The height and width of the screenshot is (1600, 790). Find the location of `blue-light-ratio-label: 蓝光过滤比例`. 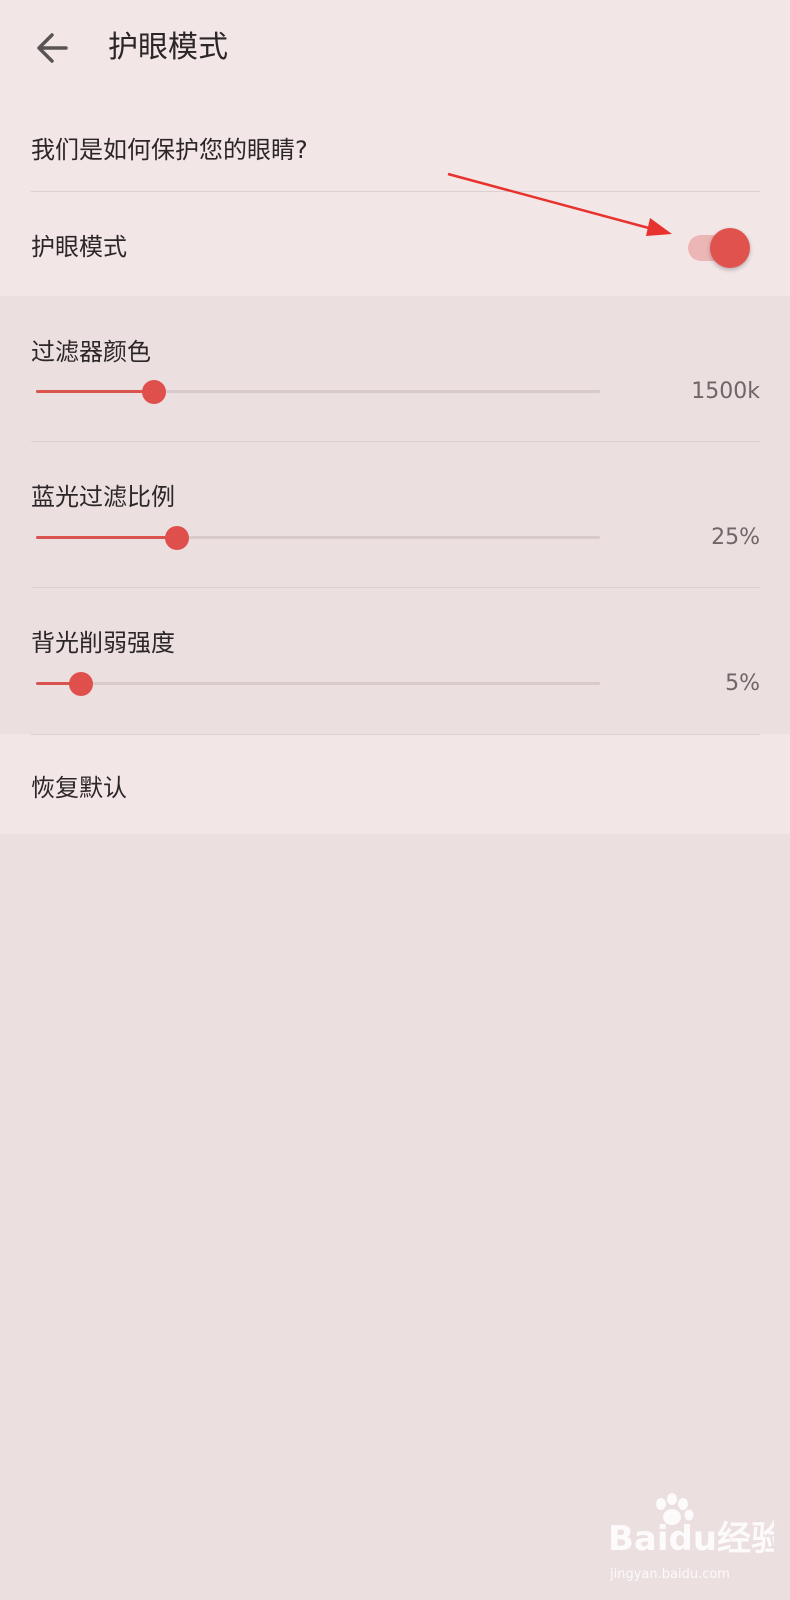

blue-light-ratio-label: 蓝光过滤比例 is located at coordinates (103, 497).